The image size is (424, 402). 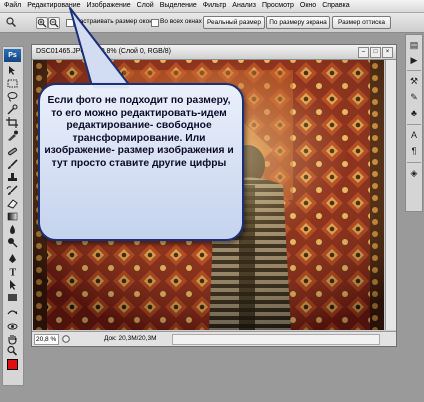 I want to click on tools-panel: Ps T, so click(x=13, y=216).